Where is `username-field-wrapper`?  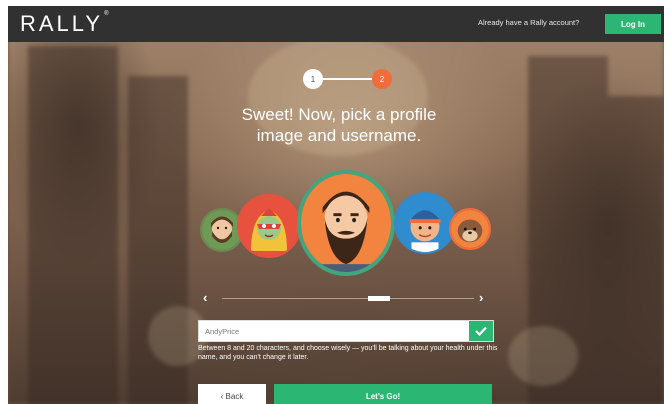
username-field-wrapper is located at coordinates (346, 331).